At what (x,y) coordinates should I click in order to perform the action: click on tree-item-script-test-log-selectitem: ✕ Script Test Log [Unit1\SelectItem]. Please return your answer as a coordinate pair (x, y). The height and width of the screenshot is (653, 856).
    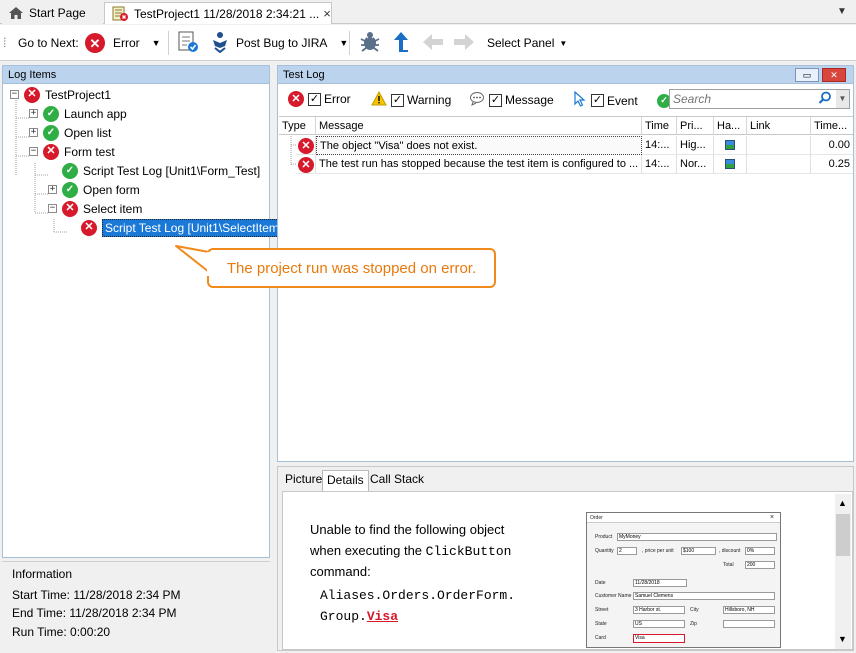
    Looking at the image, I should click on (183, 227).